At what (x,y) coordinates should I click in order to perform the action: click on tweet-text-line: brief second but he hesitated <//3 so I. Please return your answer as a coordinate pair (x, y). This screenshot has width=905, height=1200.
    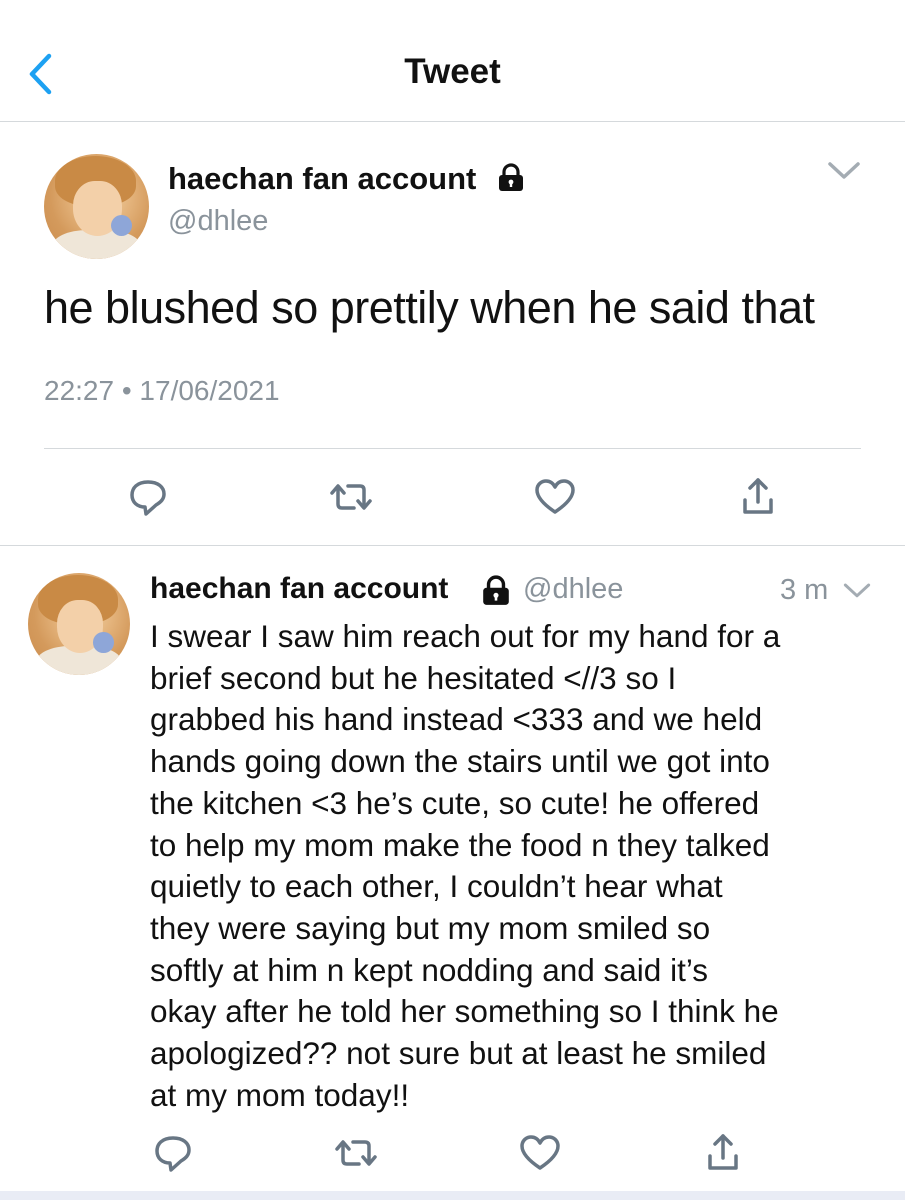
    Looking at the image, I should click on (413, 677).